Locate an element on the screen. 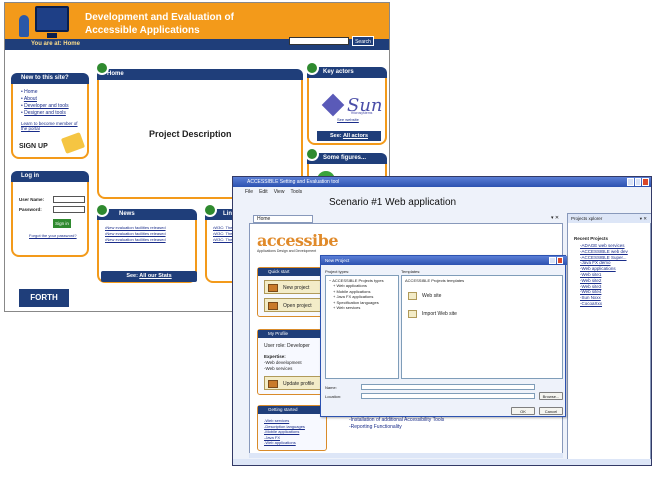 The height and width of the screenshot is (497, 652). open-project-icon is located at coordinates (273, 306).